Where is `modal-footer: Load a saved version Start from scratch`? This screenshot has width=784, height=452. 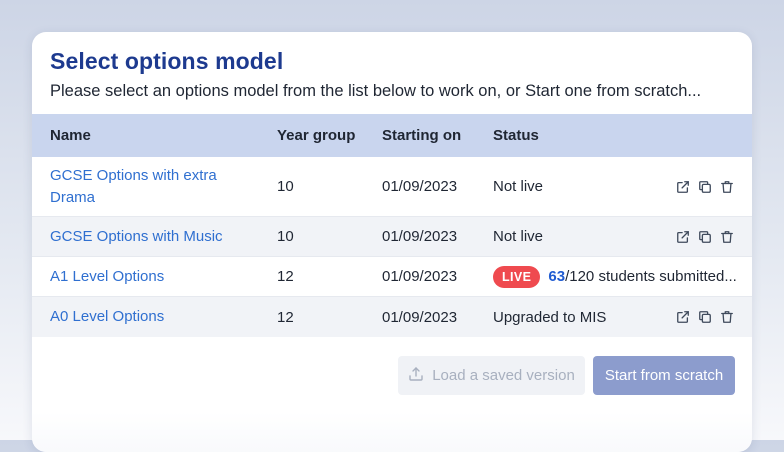
modal-footer: Load a saved version Start from scratch is located at coordinates (392, 376).